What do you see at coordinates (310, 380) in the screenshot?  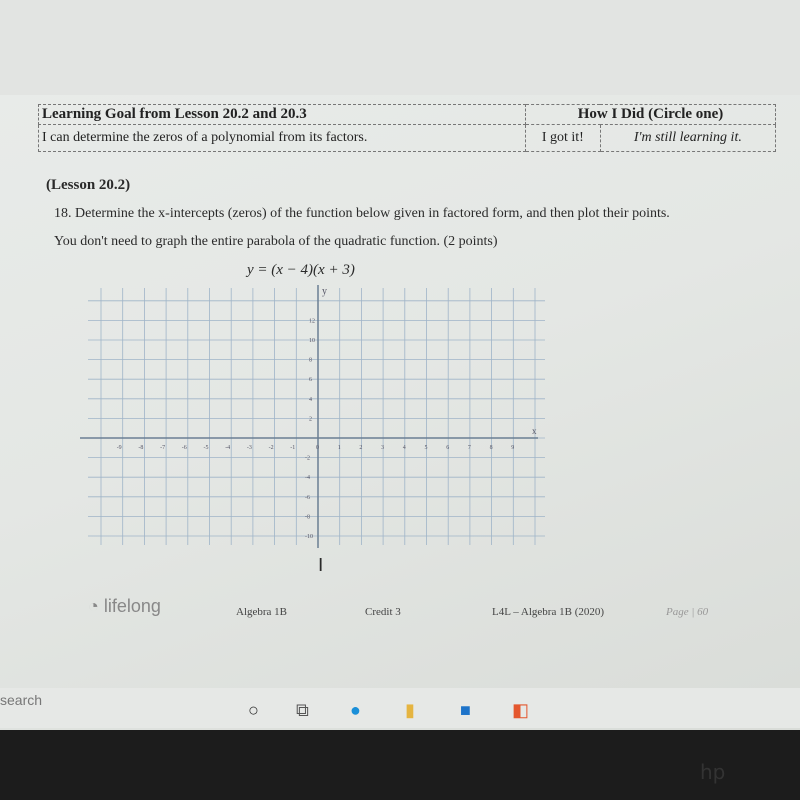 I see `y-tick-label: 6` at bounding box center [310, 380].